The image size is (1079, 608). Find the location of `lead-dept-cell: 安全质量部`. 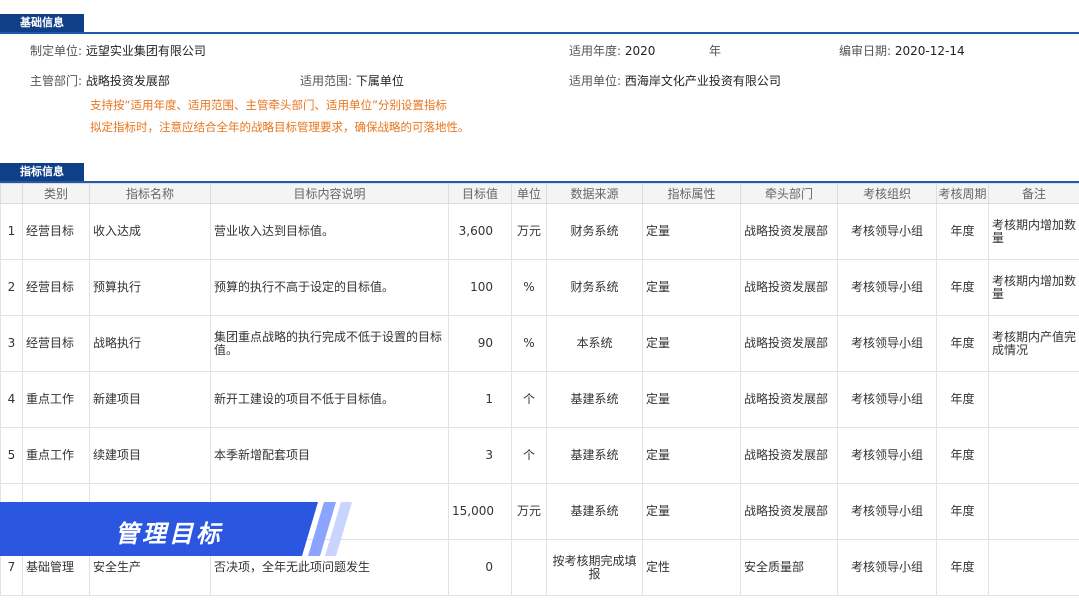

lead-dept-cell: 安全质量部 is located at coordinates (789, 567).